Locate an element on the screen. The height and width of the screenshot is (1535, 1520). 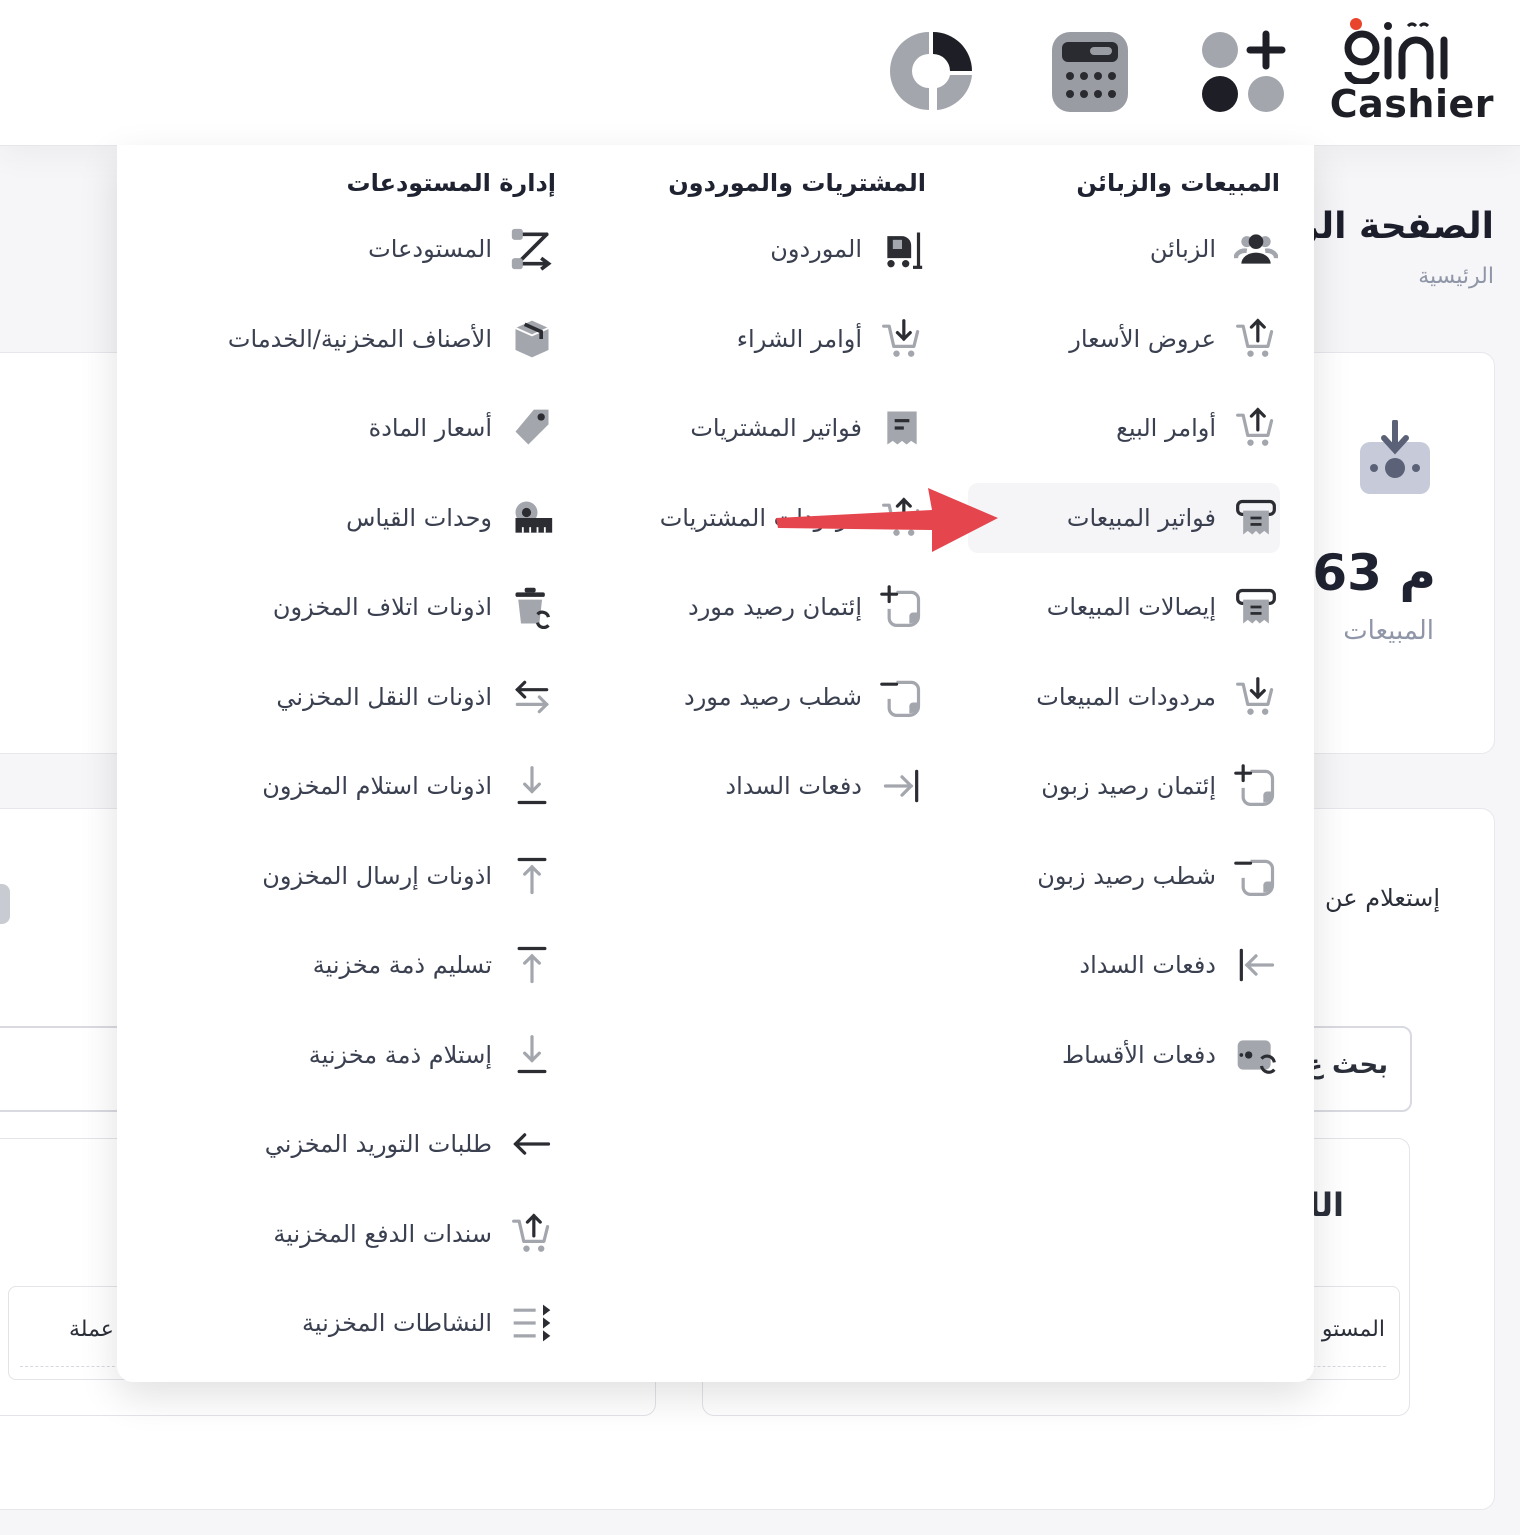
menu-item: المستودعات is located at coordinates (353, 249).